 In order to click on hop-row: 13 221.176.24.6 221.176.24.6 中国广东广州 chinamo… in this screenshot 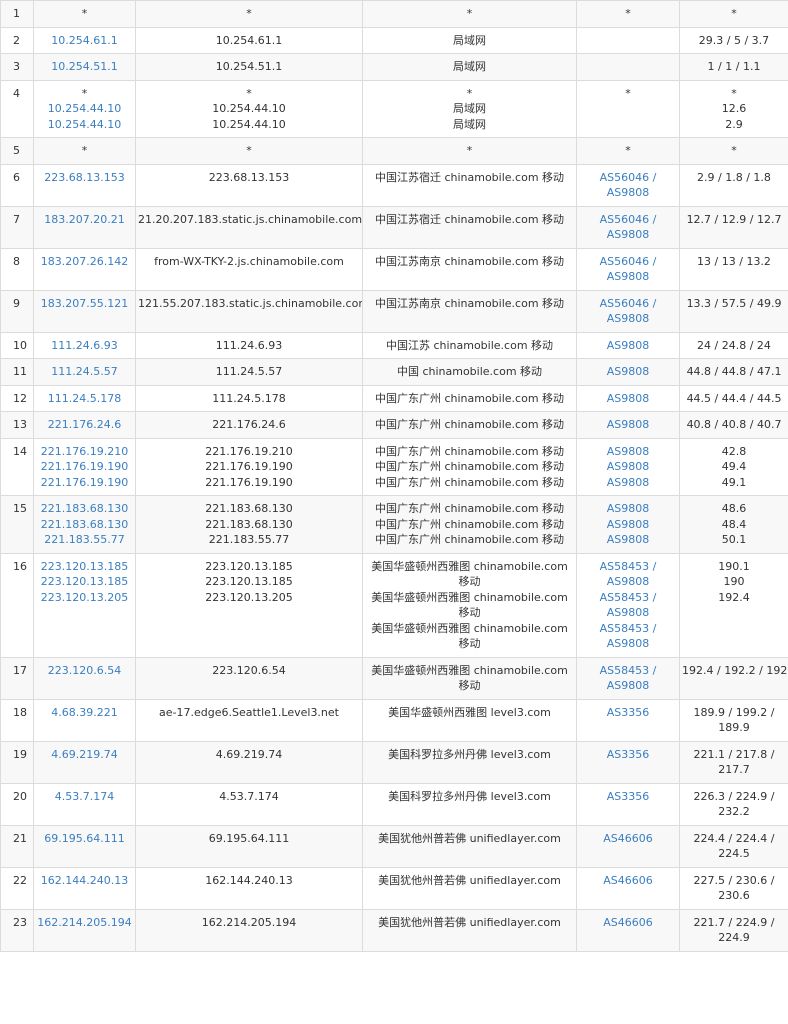, I will do `click(394, 425)`.